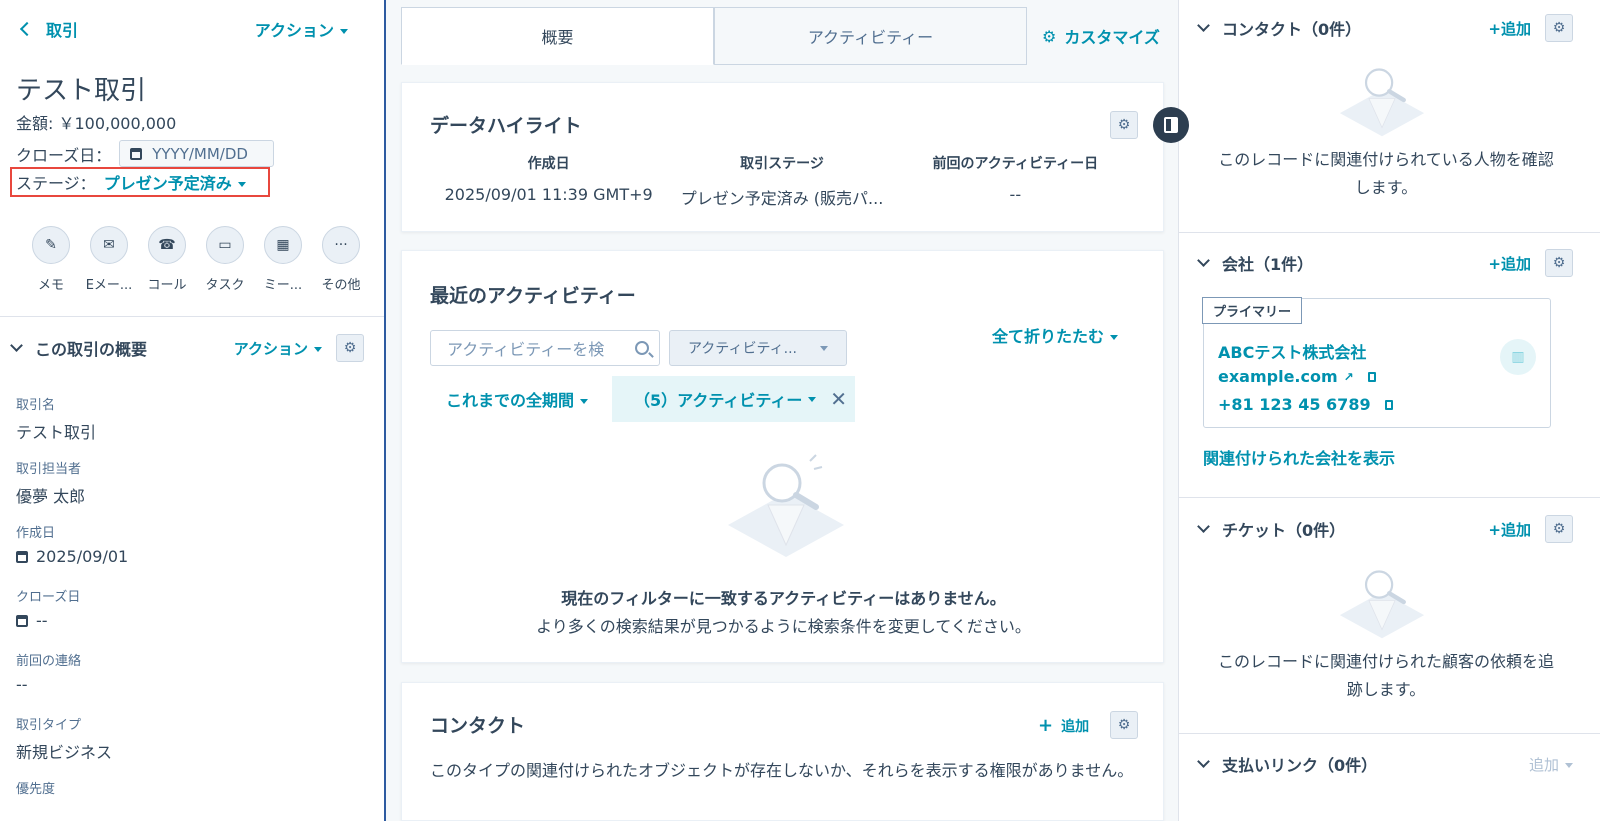 This screenshot has width=1600, height=821. Describe the element at coordinates (186, 618) in the screenshot. I see `property-close-date: クローズ日 --` at that location.